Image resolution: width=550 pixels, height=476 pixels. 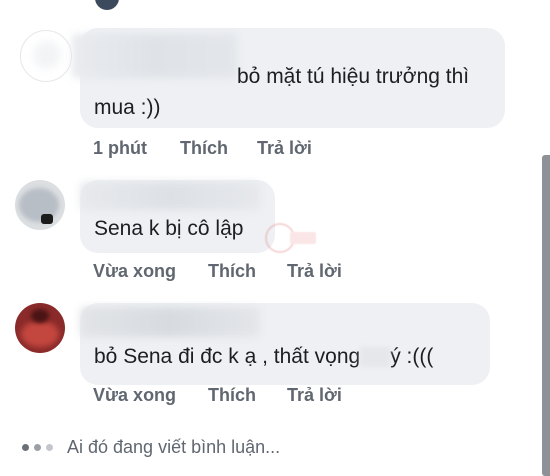 What do you see at coordinates (546, 315) in the screenshot?
I see `scrollbar` at bounding box center [546, 315].